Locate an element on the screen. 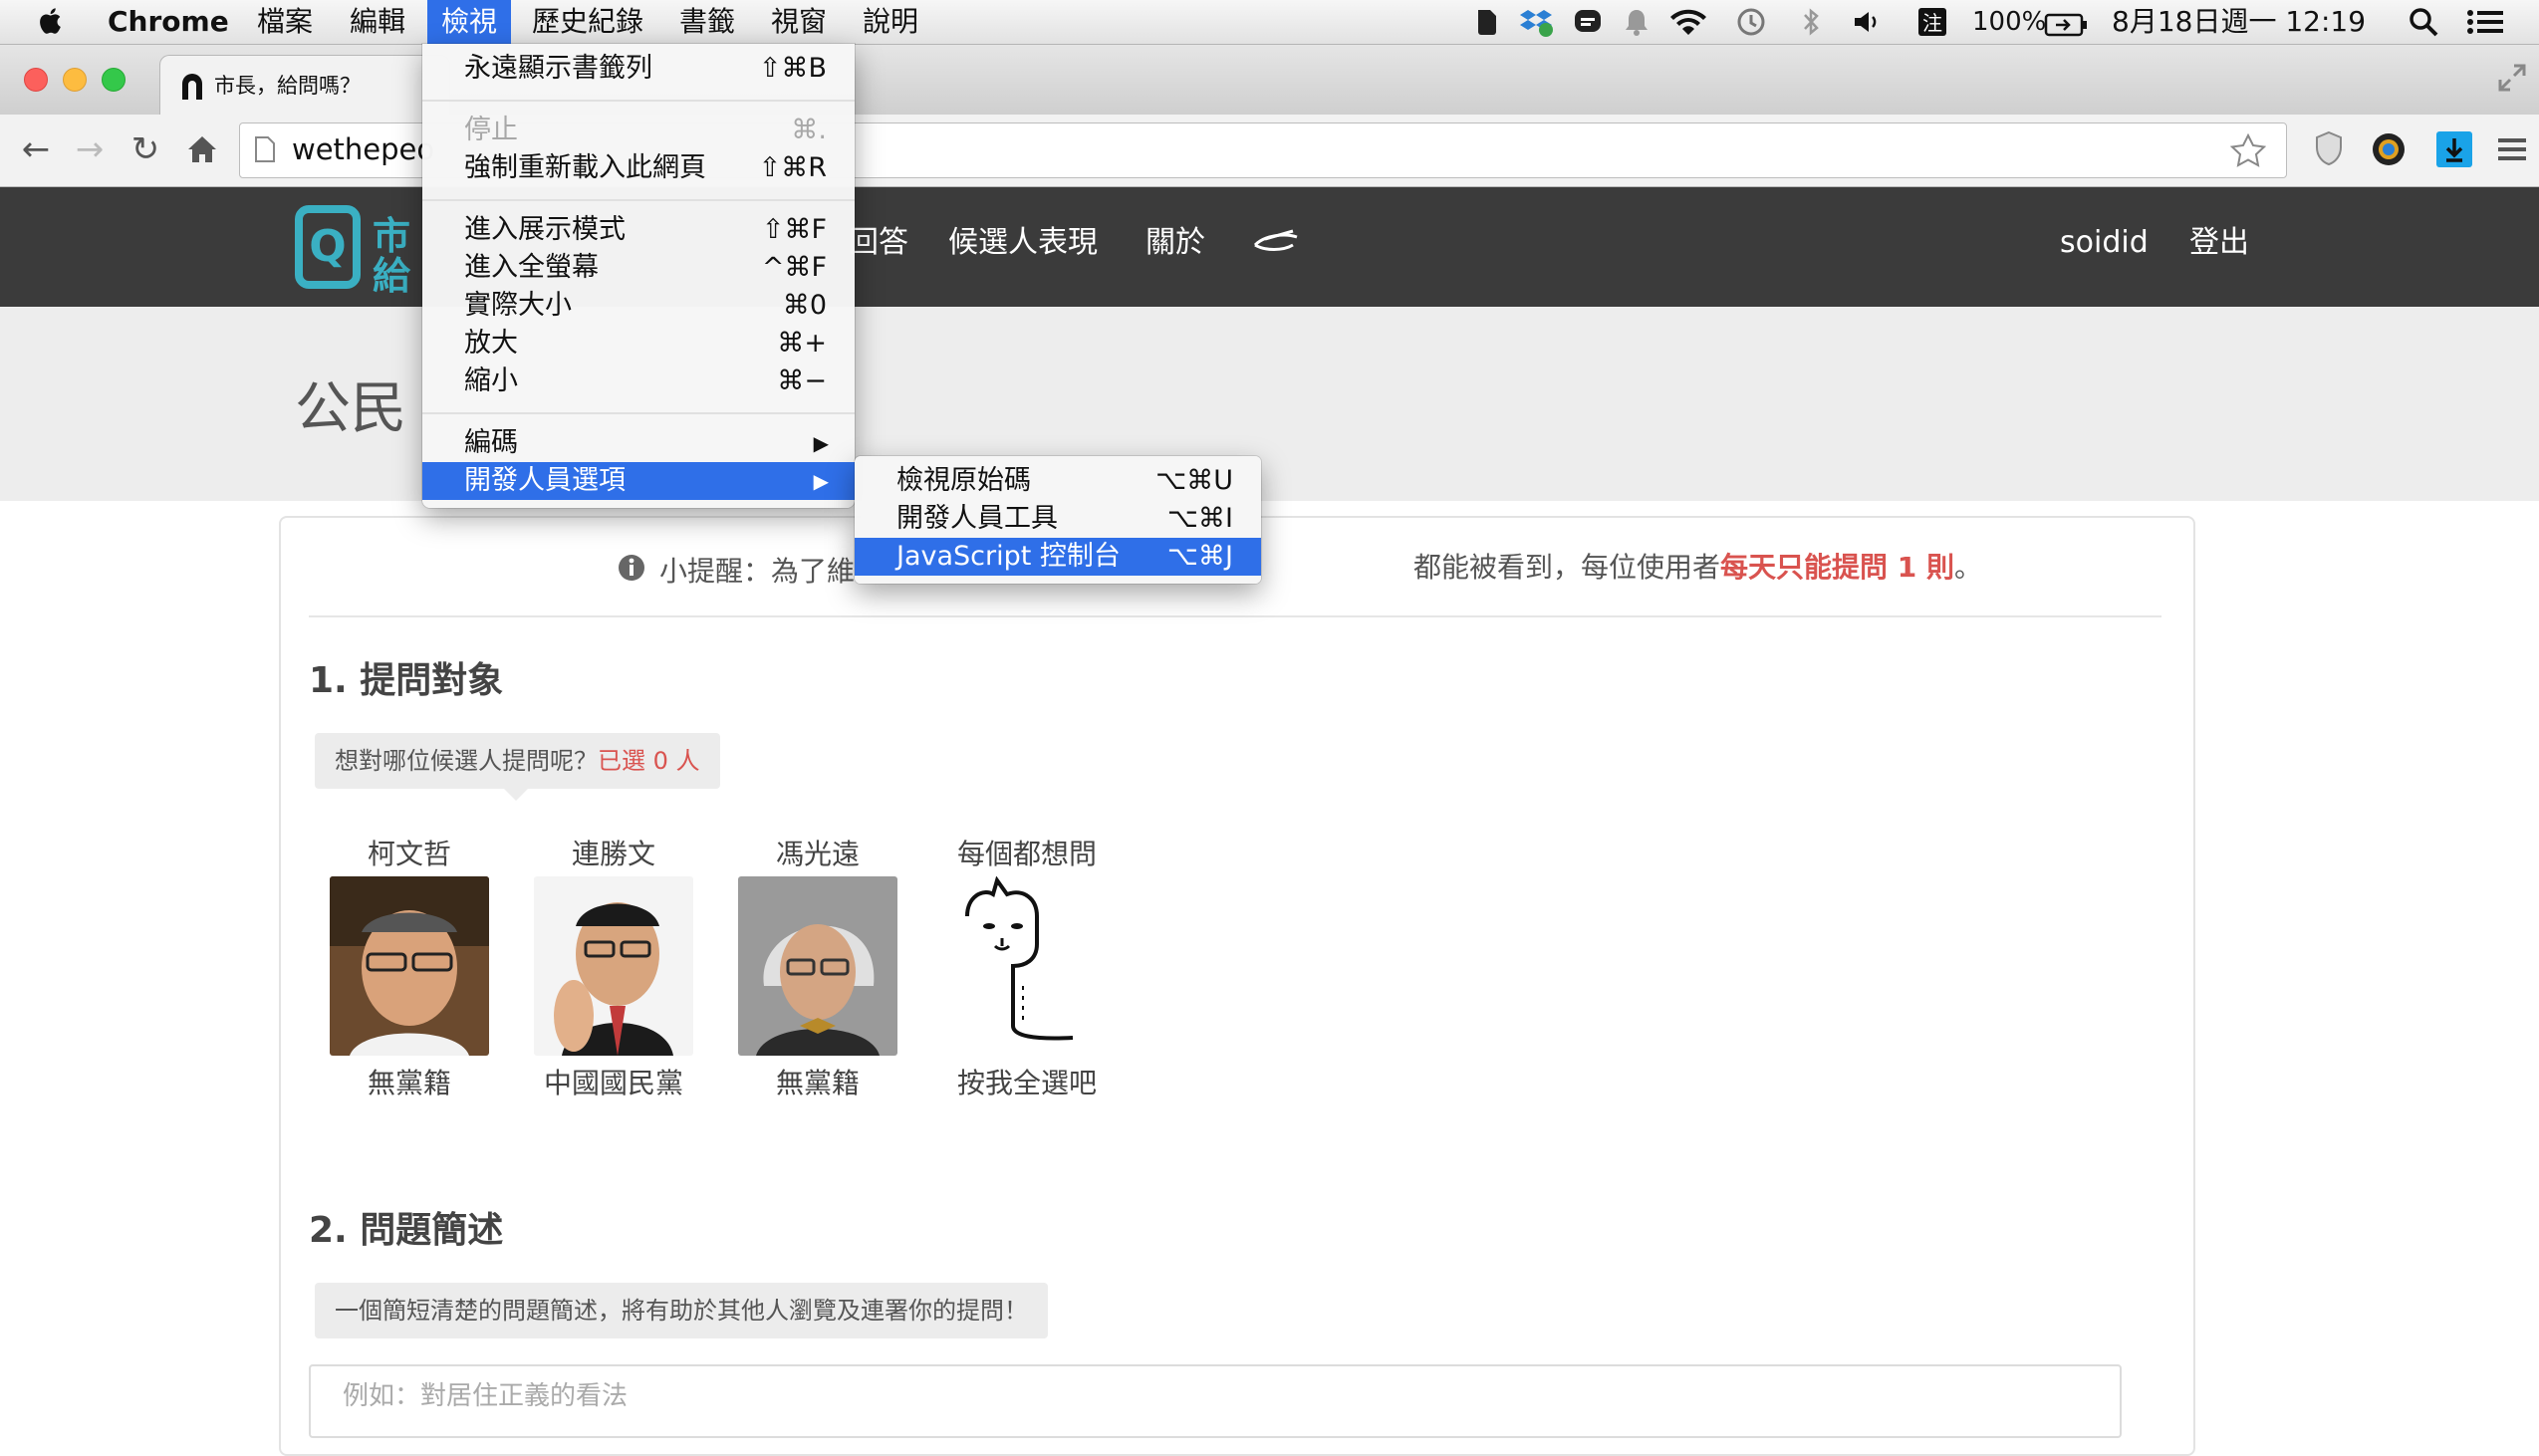 The height and width of the screenshot is (1456, 2539). close-window-button is located at coordinates (36, 80).